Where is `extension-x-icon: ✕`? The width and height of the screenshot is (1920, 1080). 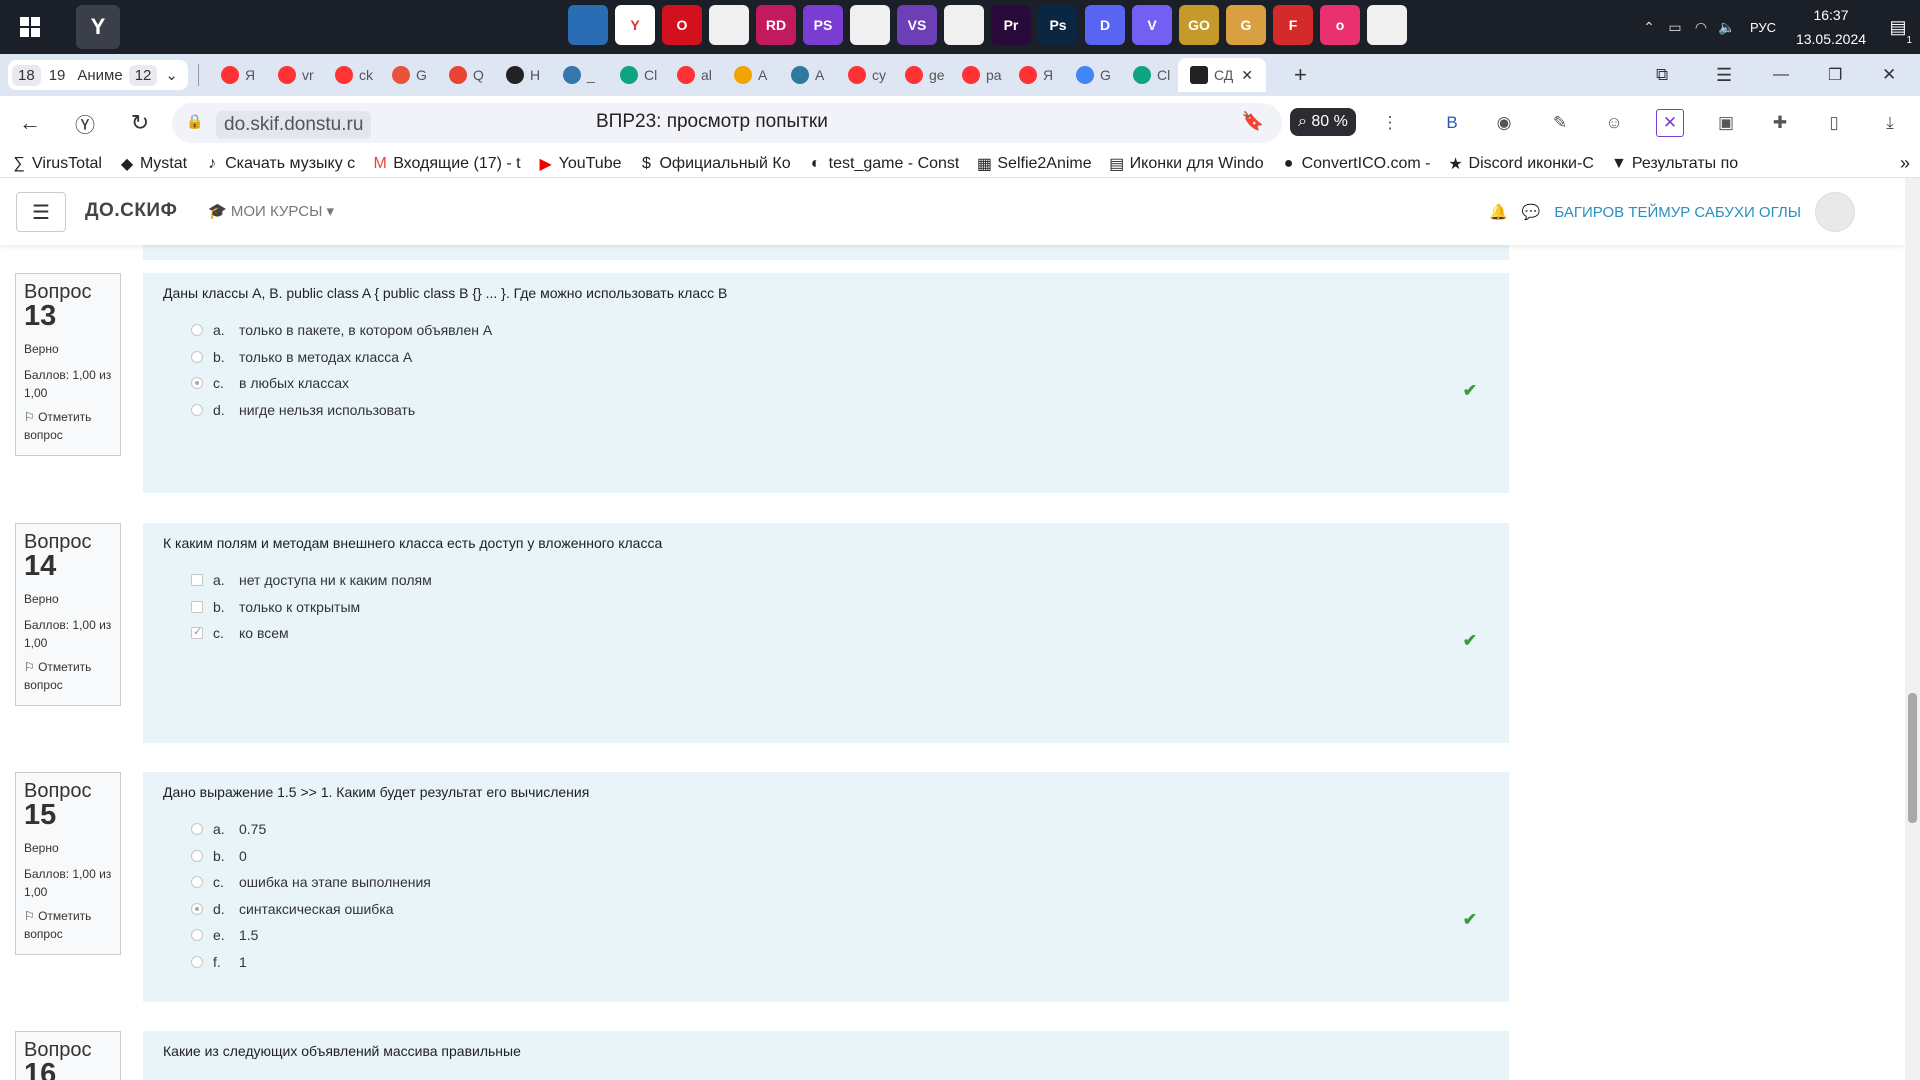
extension-x-icon: ✕ is located at coordinates (1670, 123).